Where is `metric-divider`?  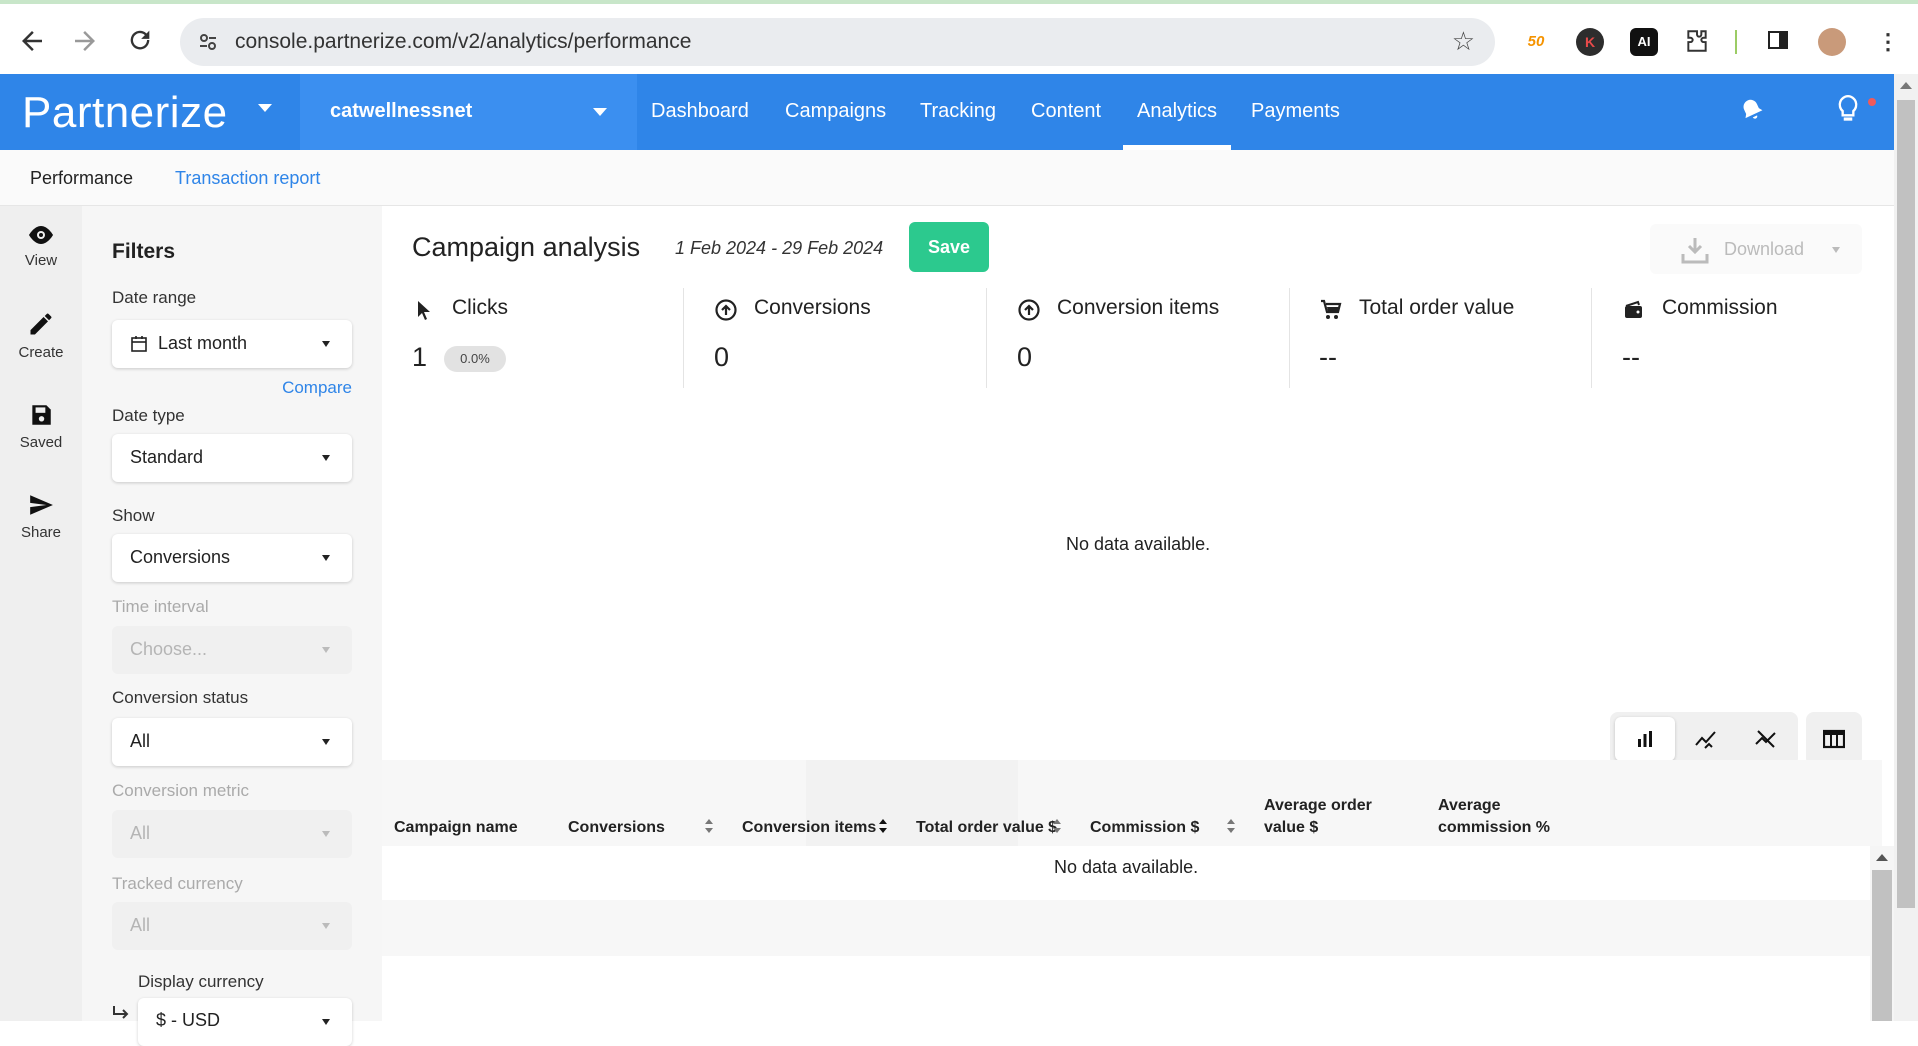
metric-divider is located at coordinates (1591, 338).